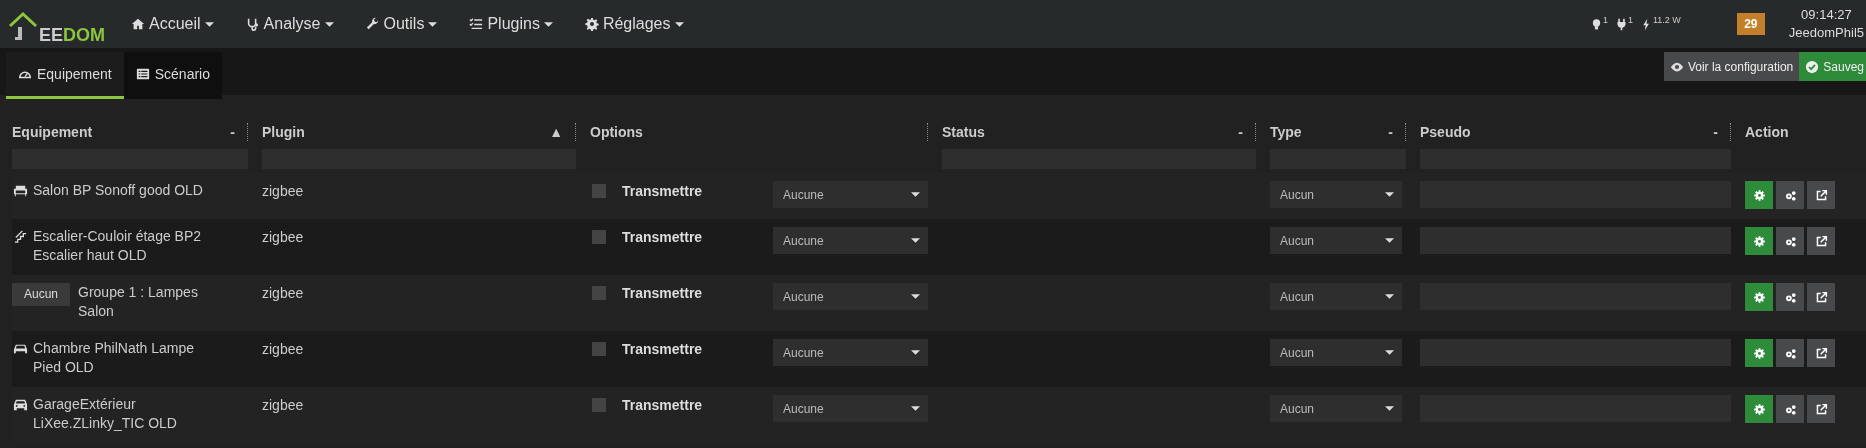 The width and height of the screenshot is (1866, 448). Describe the element at coordinates (172, 75) in the screenshot. I see `tab: Scénario` at that location.